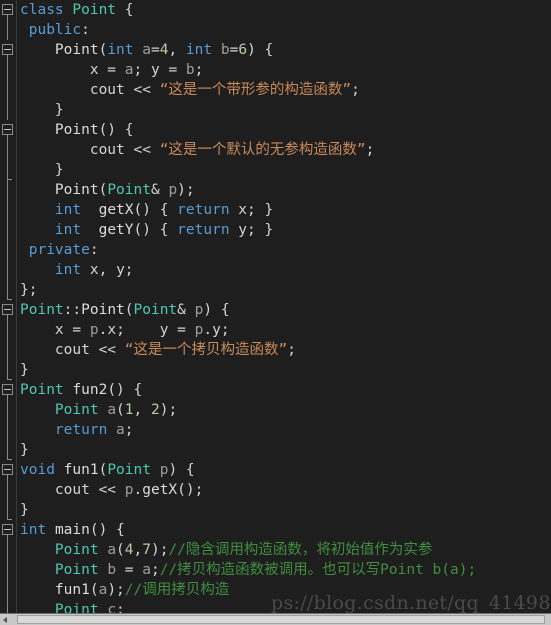 The image size is (551, 625). What do you see at coordinates (284, 190) in the screenshot?
I see `code-line: Point(Point& p);` at bounding box center [284, 190].